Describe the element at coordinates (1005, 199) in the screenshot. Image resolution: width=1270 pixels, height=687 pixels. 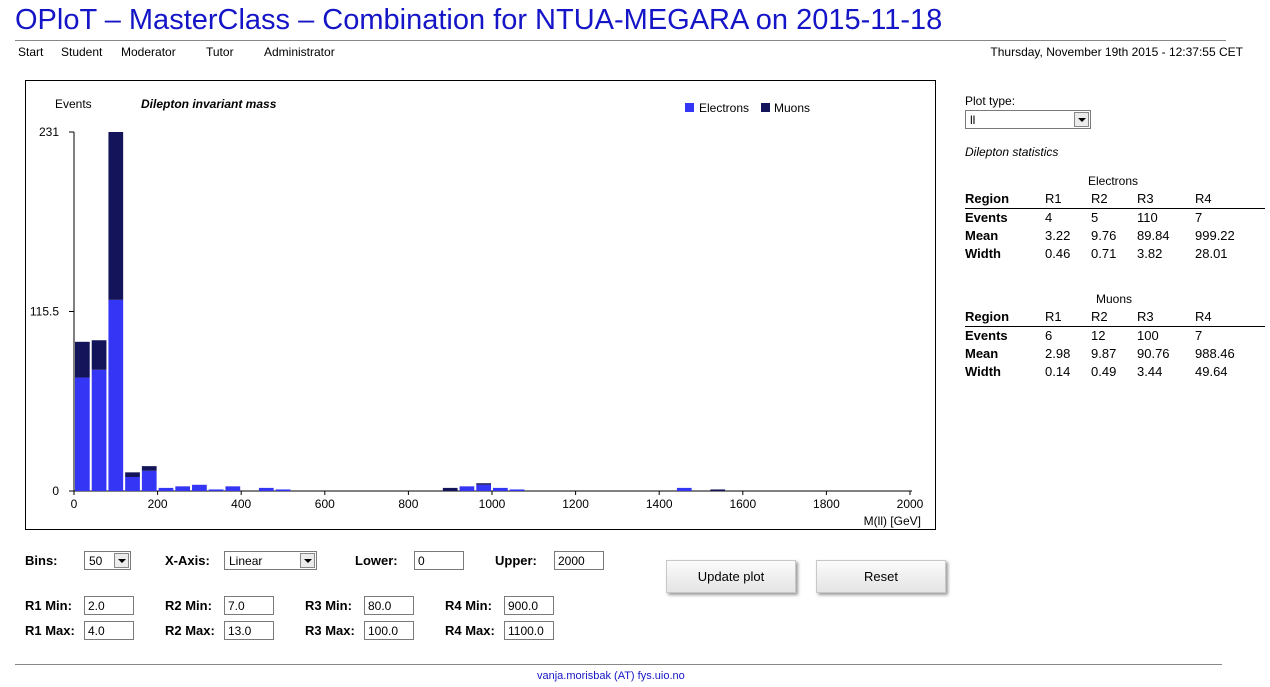
I see `stats-header-cell: Region` at that location.